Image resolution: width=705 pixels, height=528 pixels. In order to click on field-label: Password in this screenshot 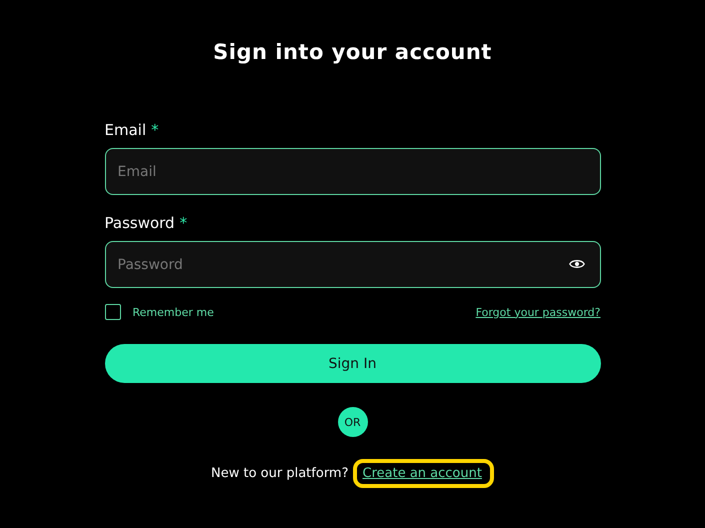, I will do `click(139, 223)`.